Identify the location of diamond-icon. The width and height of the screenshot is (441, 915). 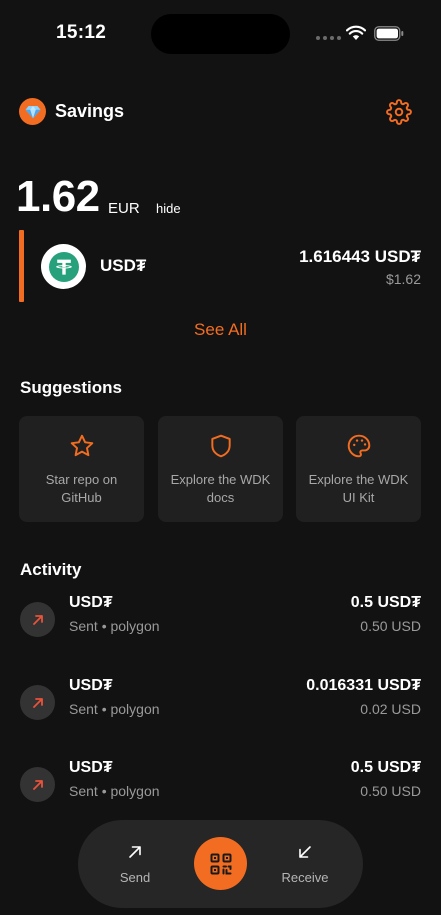
(32, 111).